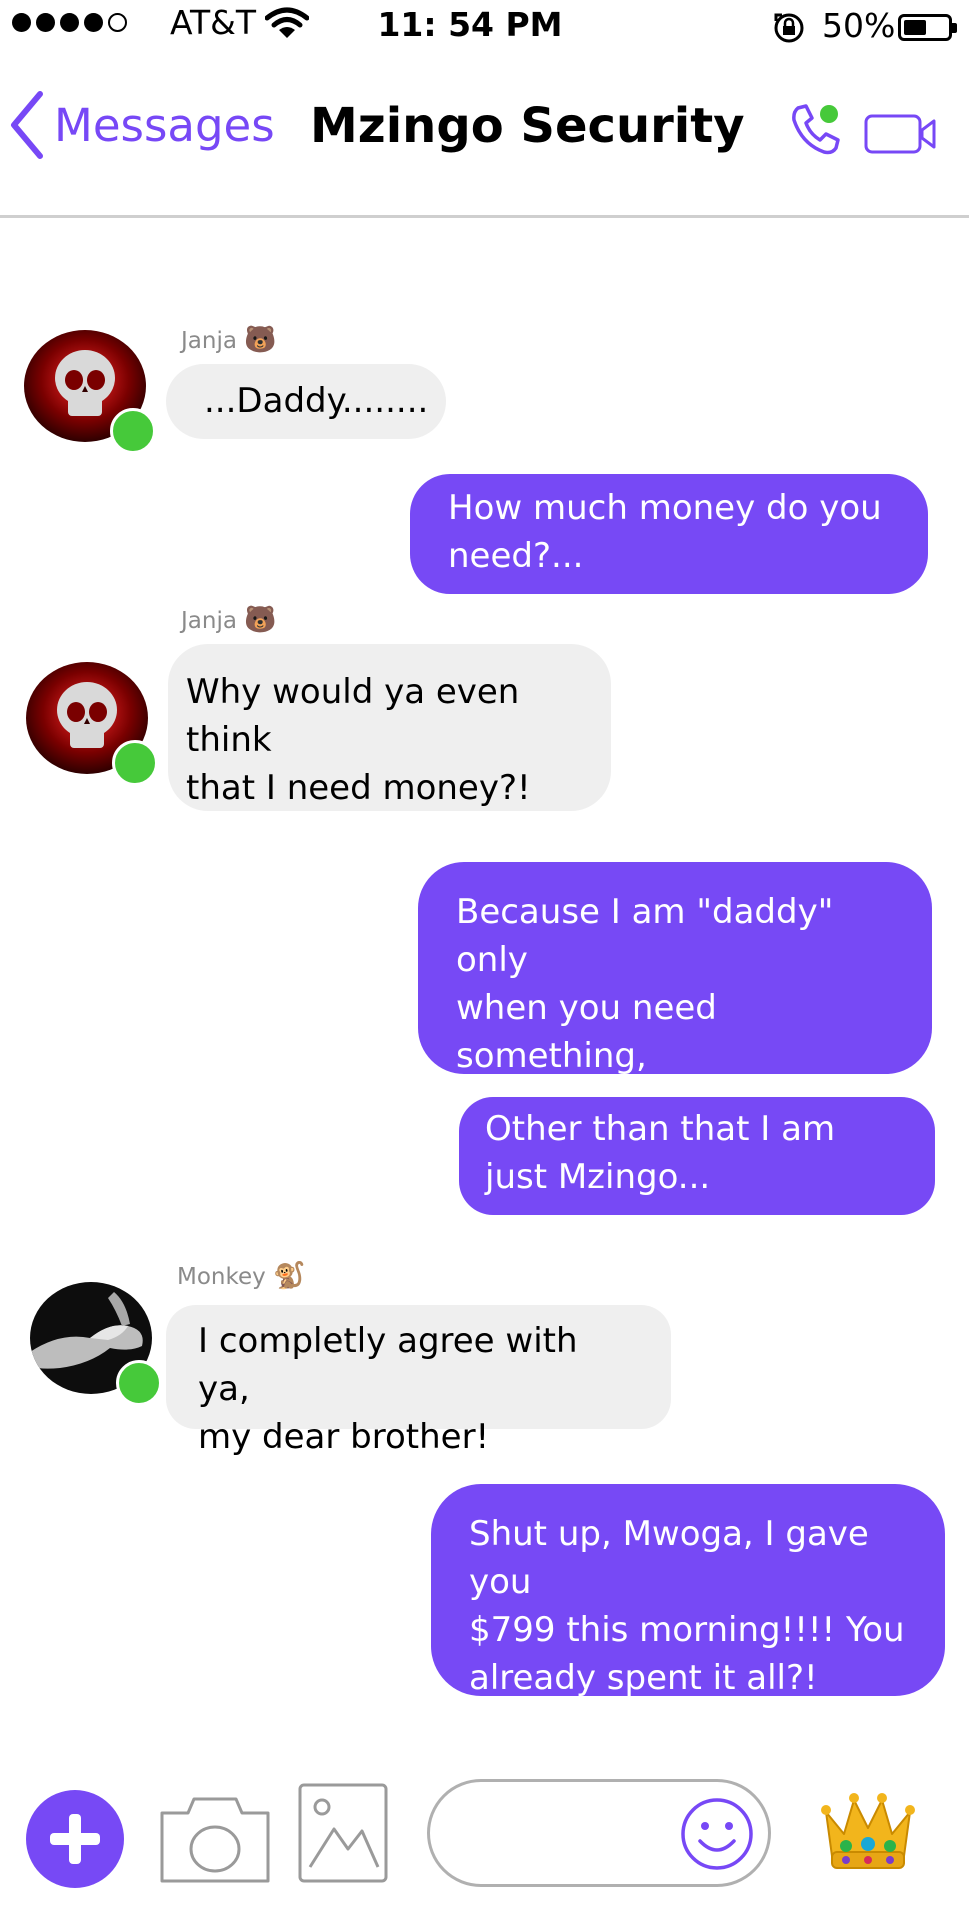 Image resolution: width=969 pixels, height=1920 pixels. I want to click on conversation-title: Mzingo Security, so click(527, 126).